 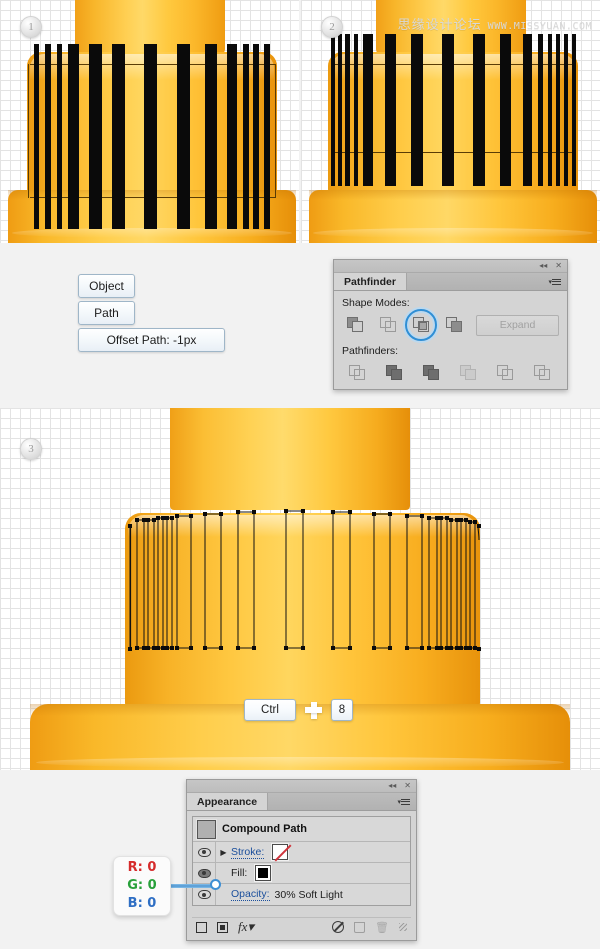 What do you see at coordinates (308, 894) in the screenshot?
I see `opacity-value: 30% Soft Light` at bounding box center [308, 894].